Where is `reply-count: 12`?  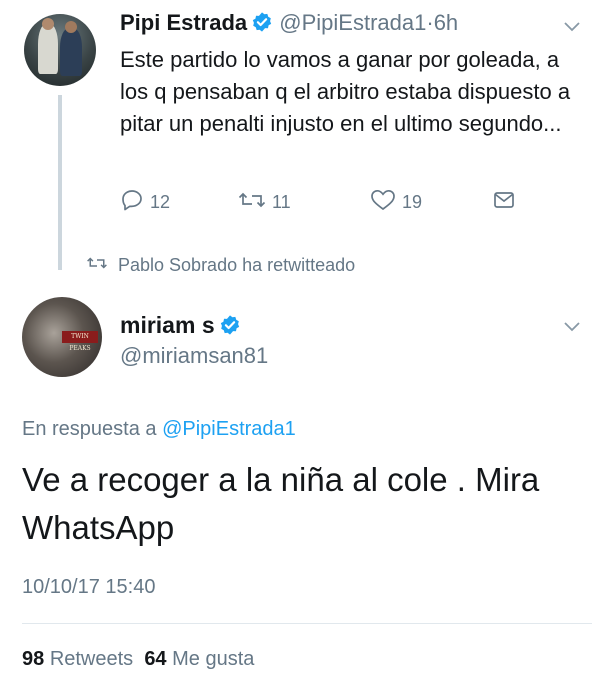 reply-count: 12 is located at coordinates (160, 202).